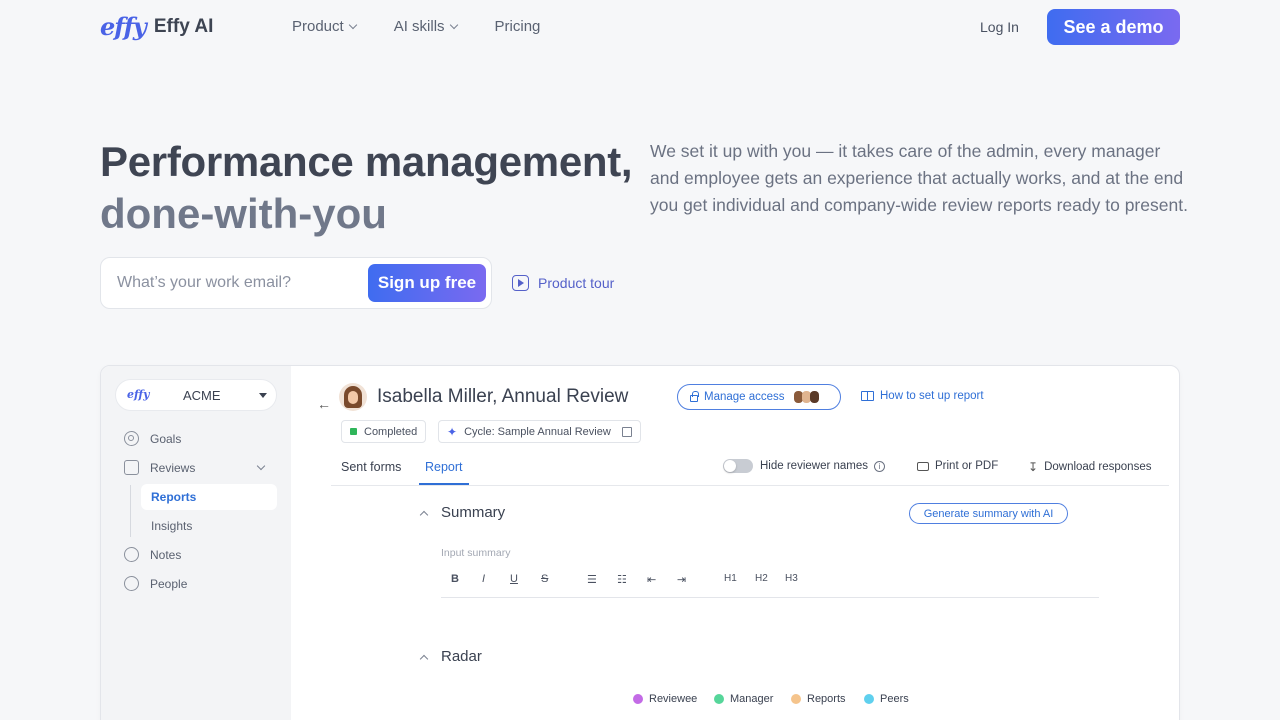 The width and height of the screenshot is (1280, 720). I want to click on signup-button: Sign up free, so click(427, 283).